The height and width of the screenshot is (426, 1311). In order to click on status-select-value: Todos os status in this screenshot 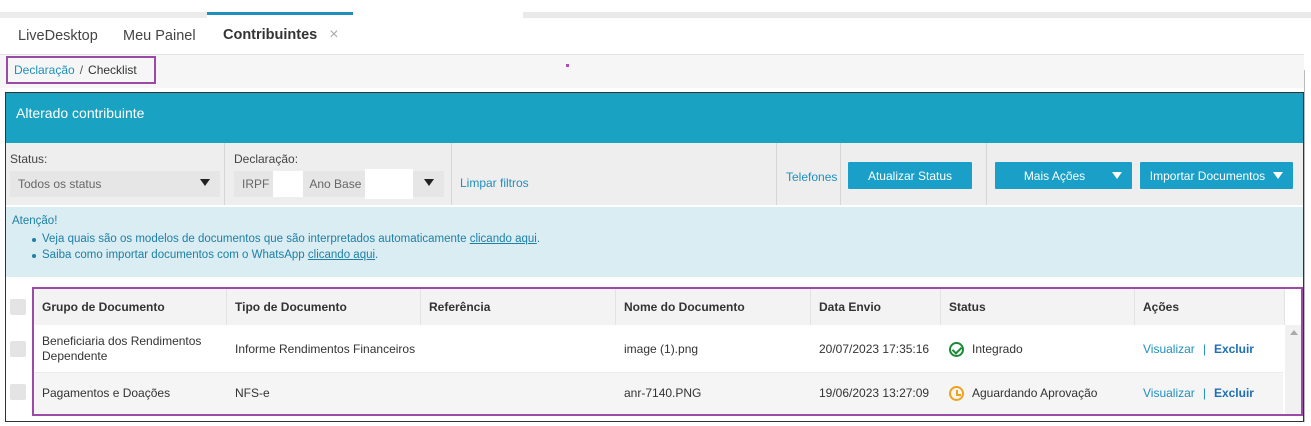, I will do `click(60, 184)`.